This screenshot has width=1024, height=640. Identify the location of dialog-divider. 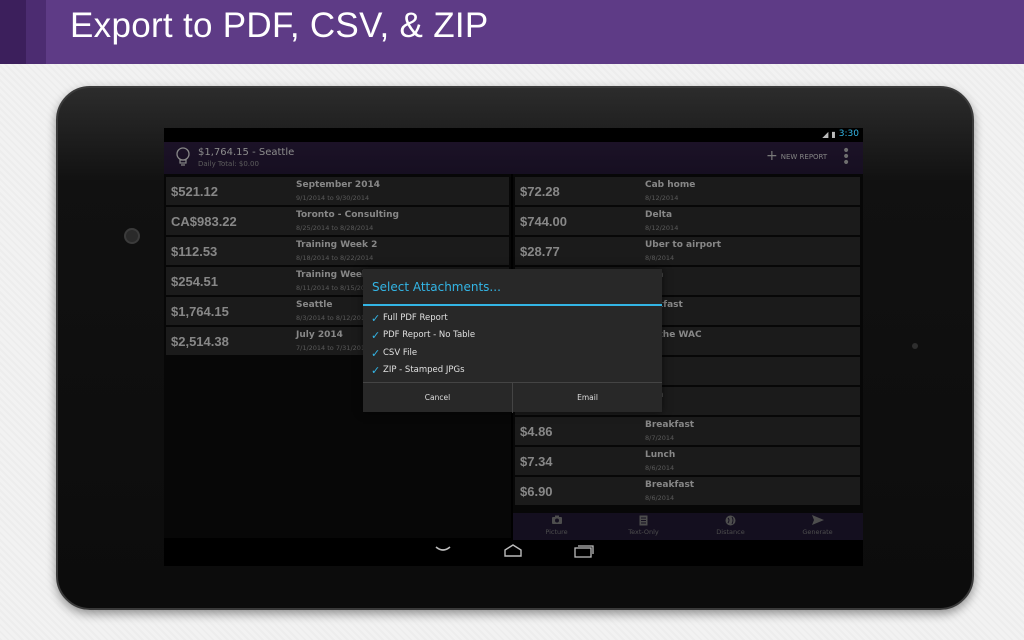
(512, 305).